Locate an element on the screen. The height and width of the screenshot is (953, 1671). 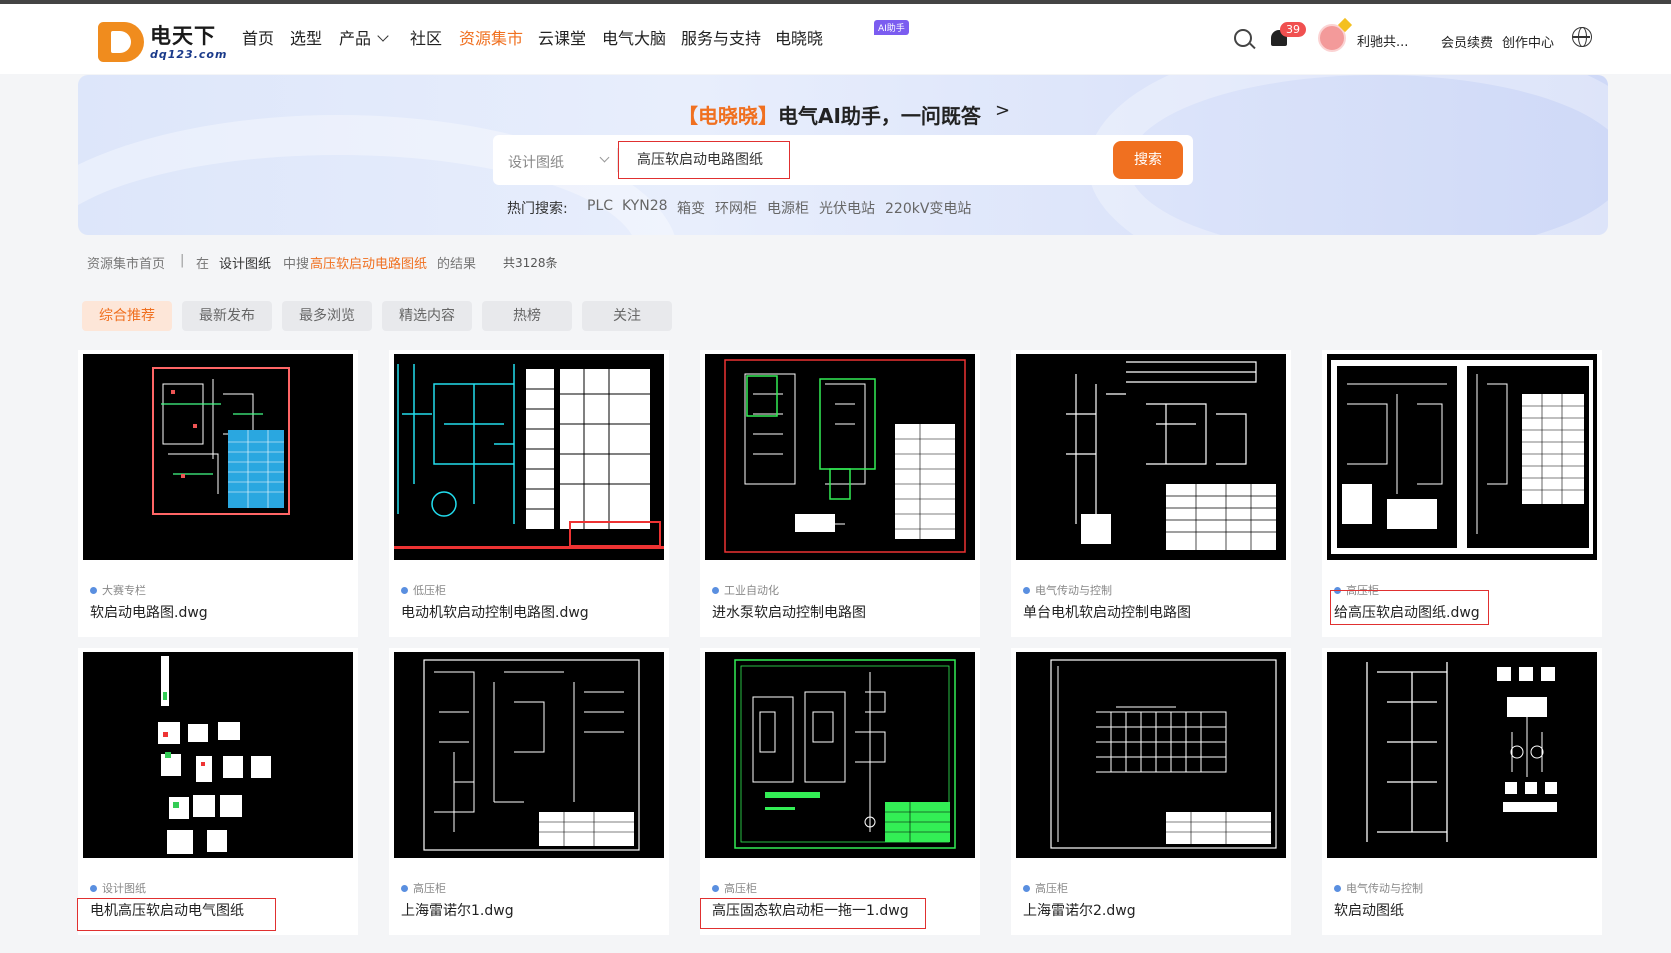
logo-name: 电天下 is located at coordinates (183, 36).